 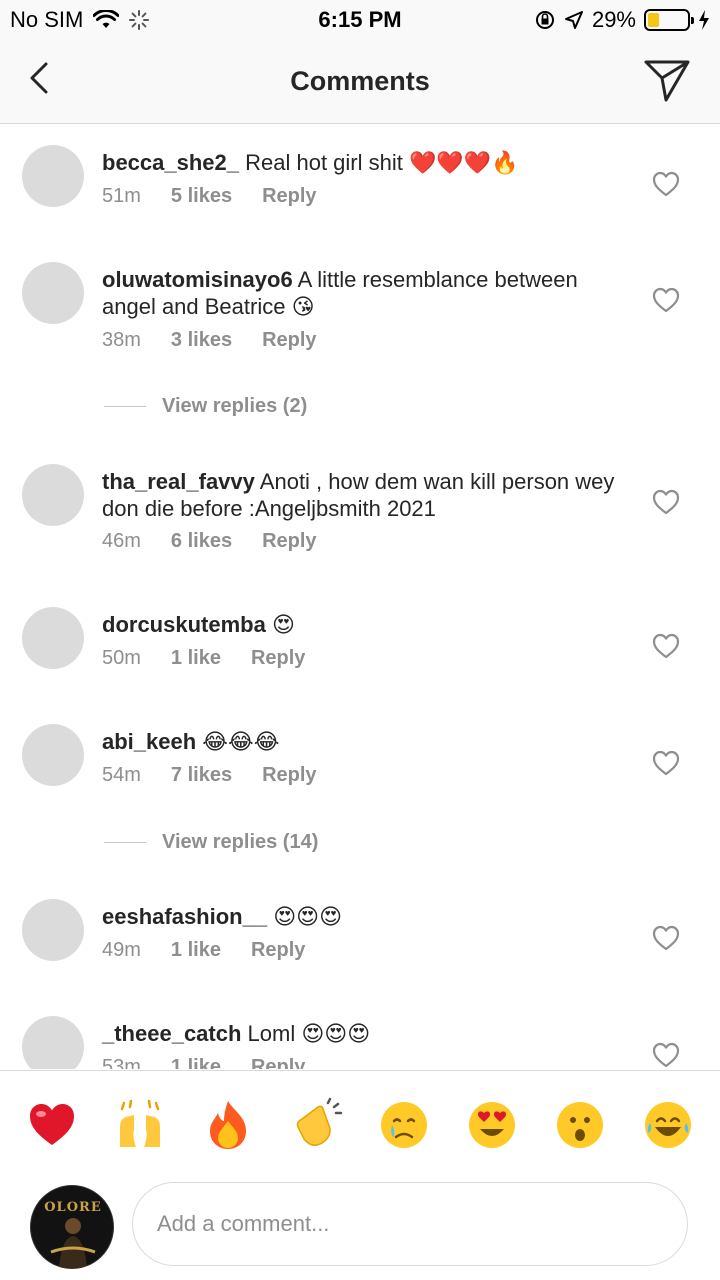 I want to click on user-avatar: OLORE, so click(x=72, y=1227).